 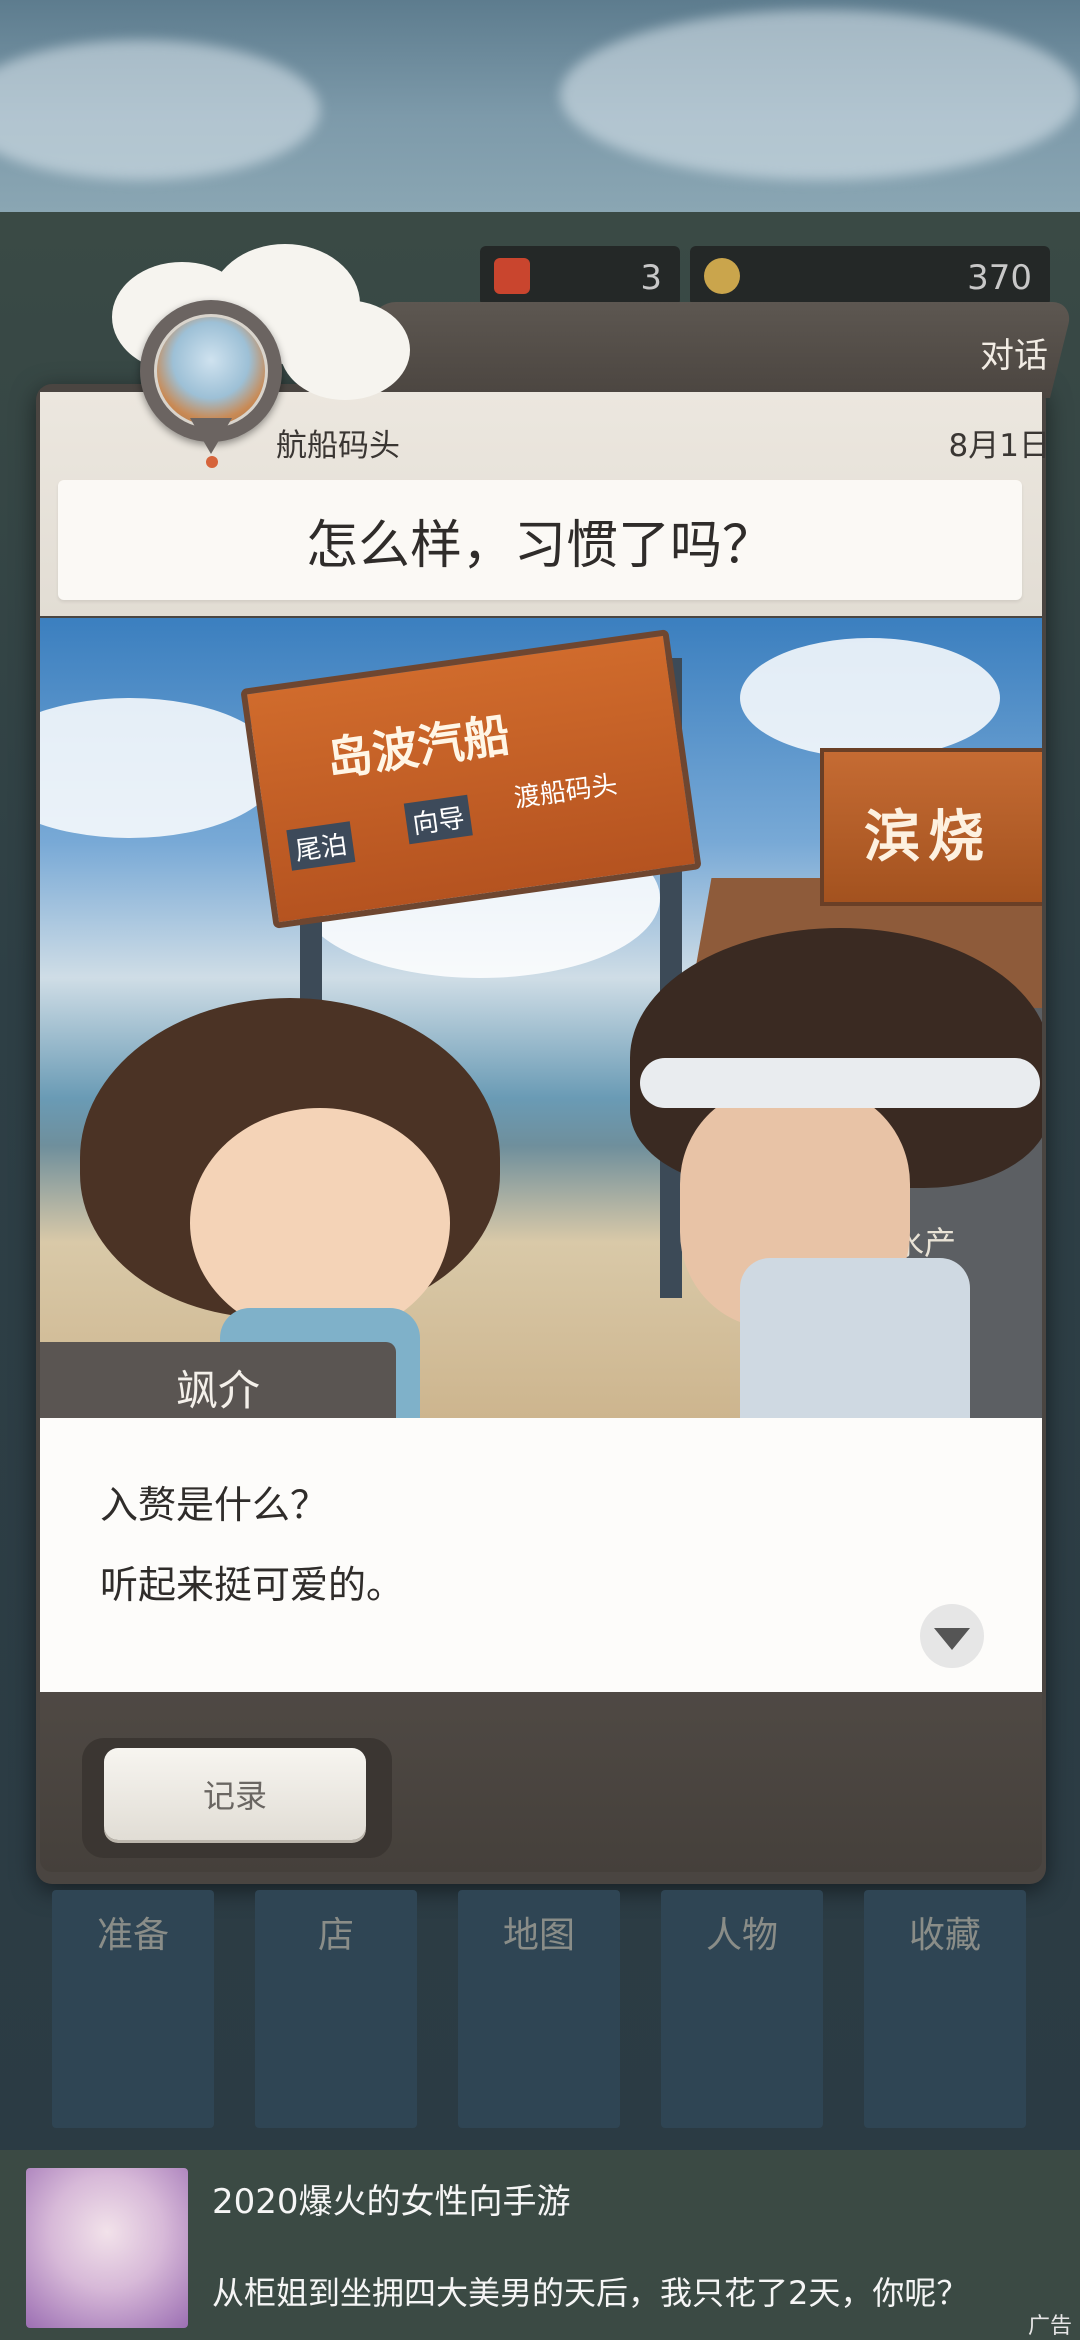 What do you see at coordinates (338, 446) in the screenshot?
I see `location-name: 航船码头` at bounding box center [338, 446].